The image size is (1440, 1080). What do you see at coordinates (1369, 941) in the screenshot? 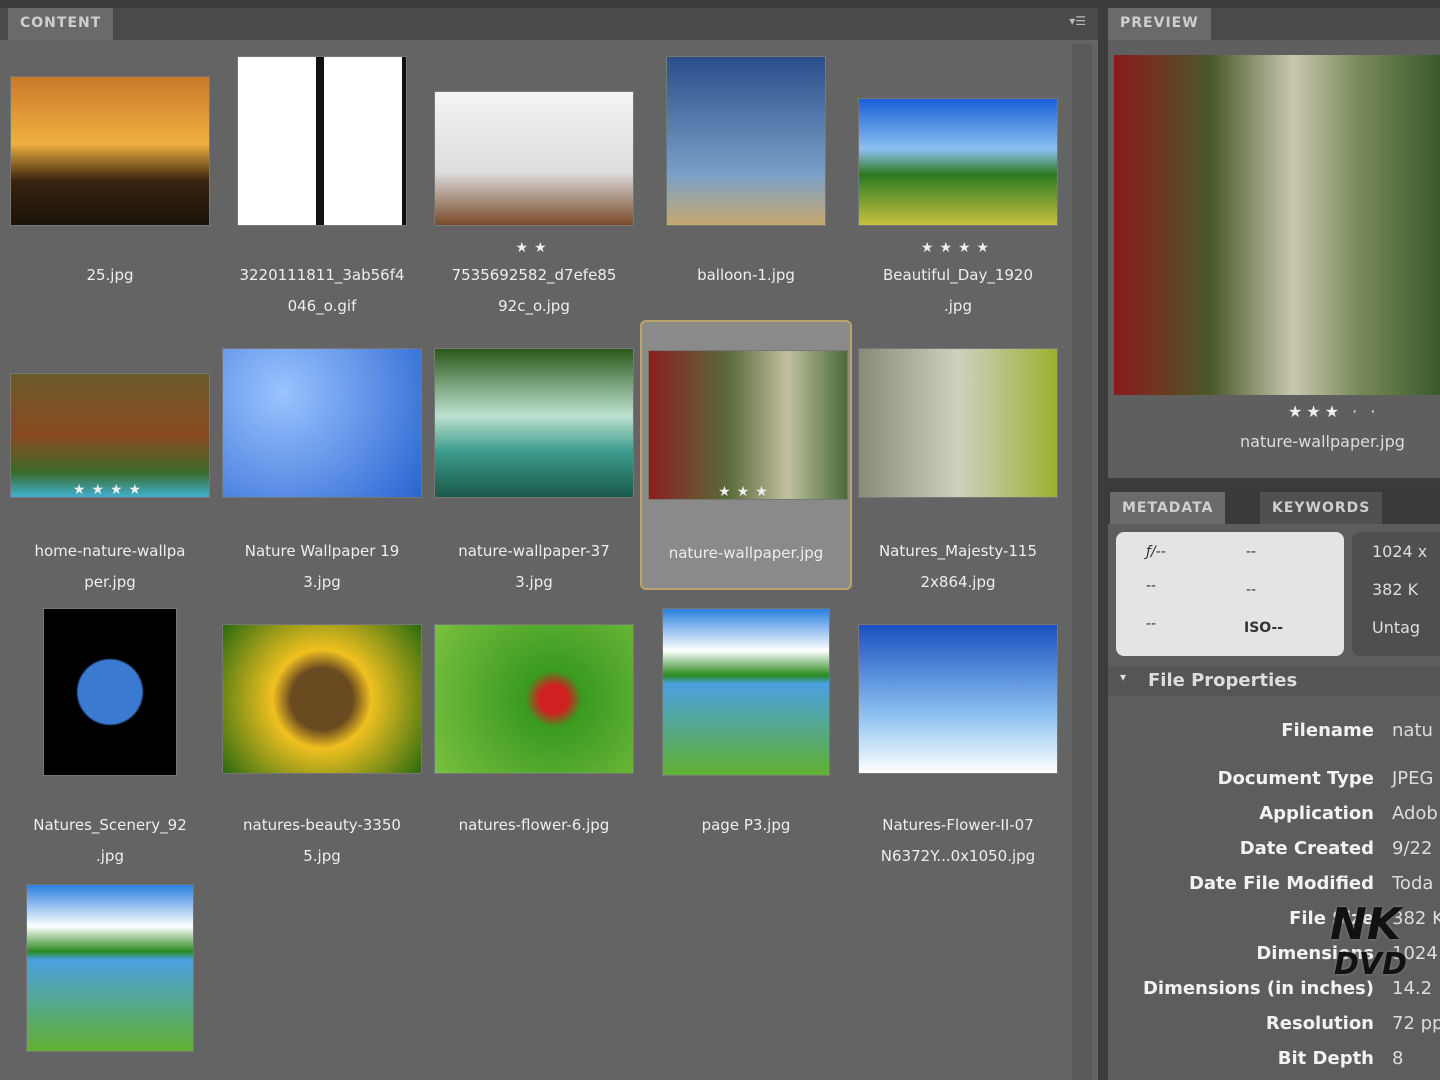
I see `watermark-logo: NK DVD` at bounding box center [1369, 941].